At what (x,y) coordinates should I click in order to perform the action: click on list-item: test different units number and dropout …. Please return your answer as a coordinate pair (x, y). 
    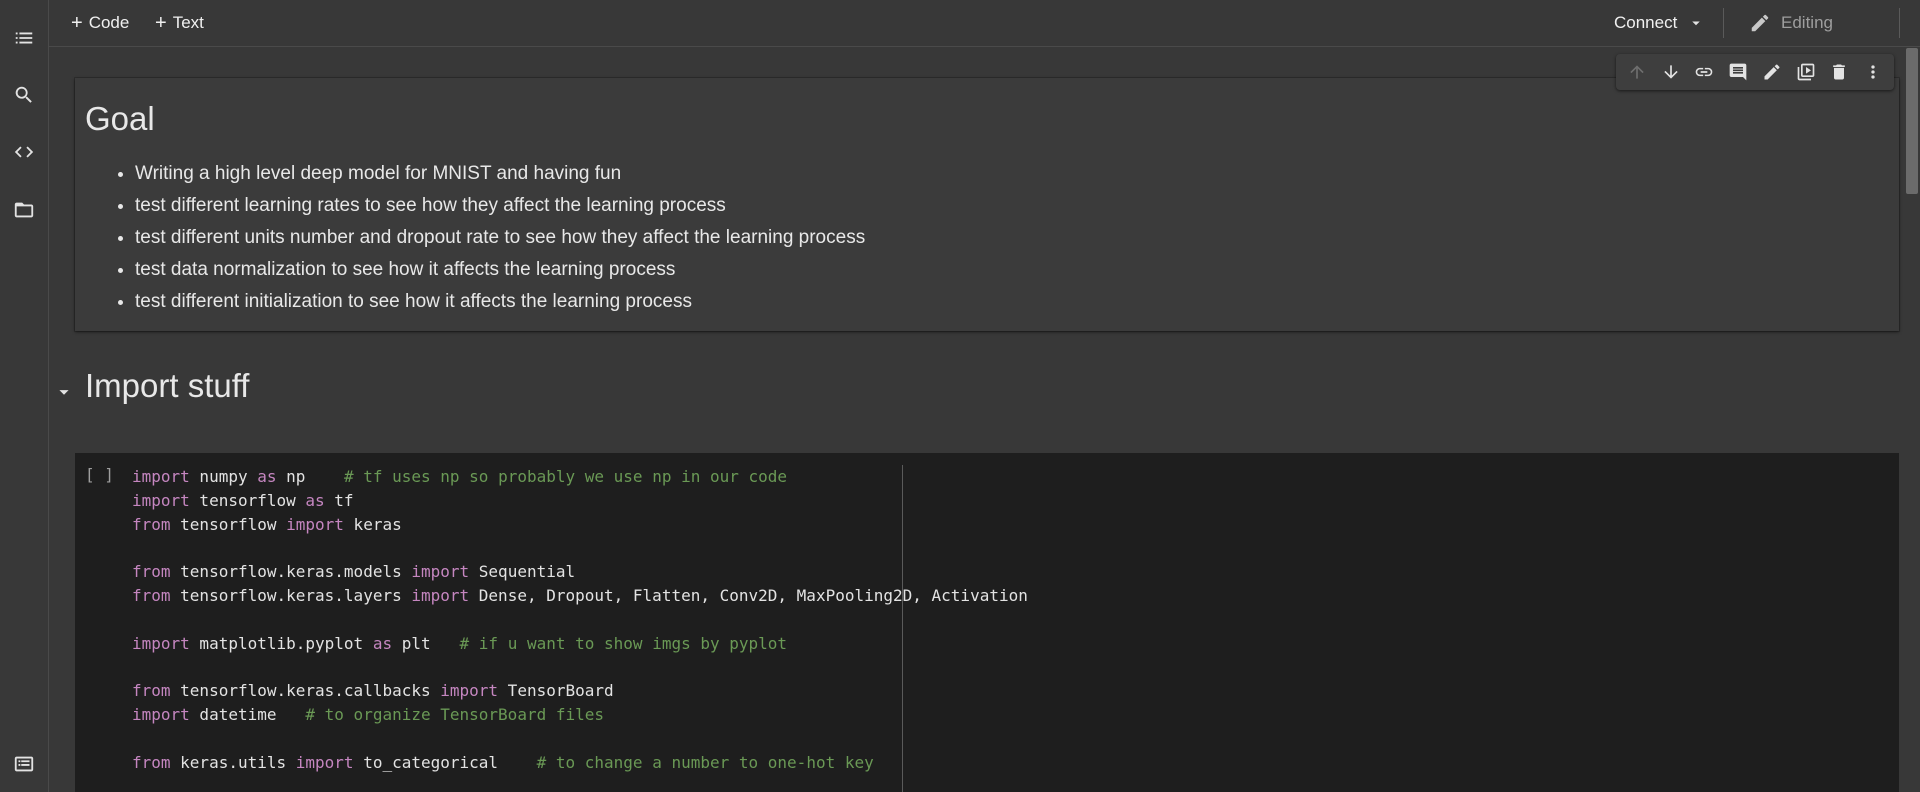
    Looking at the image, I should click on (500, 238).